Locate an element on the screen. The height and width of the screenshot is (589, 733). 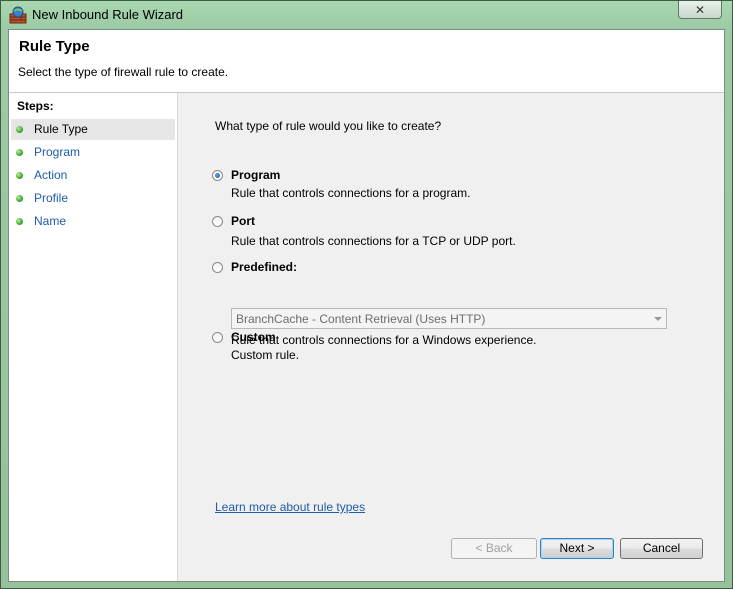
step-rule-type: Rule Type is located at coordinates (93, 129).